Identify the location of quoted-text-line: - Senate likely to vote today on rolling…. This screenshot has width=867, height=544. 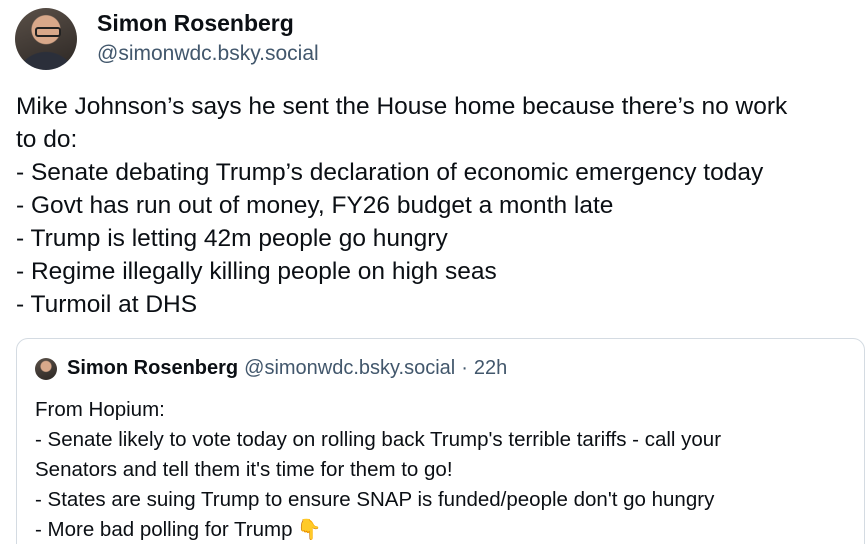
(378, 439).